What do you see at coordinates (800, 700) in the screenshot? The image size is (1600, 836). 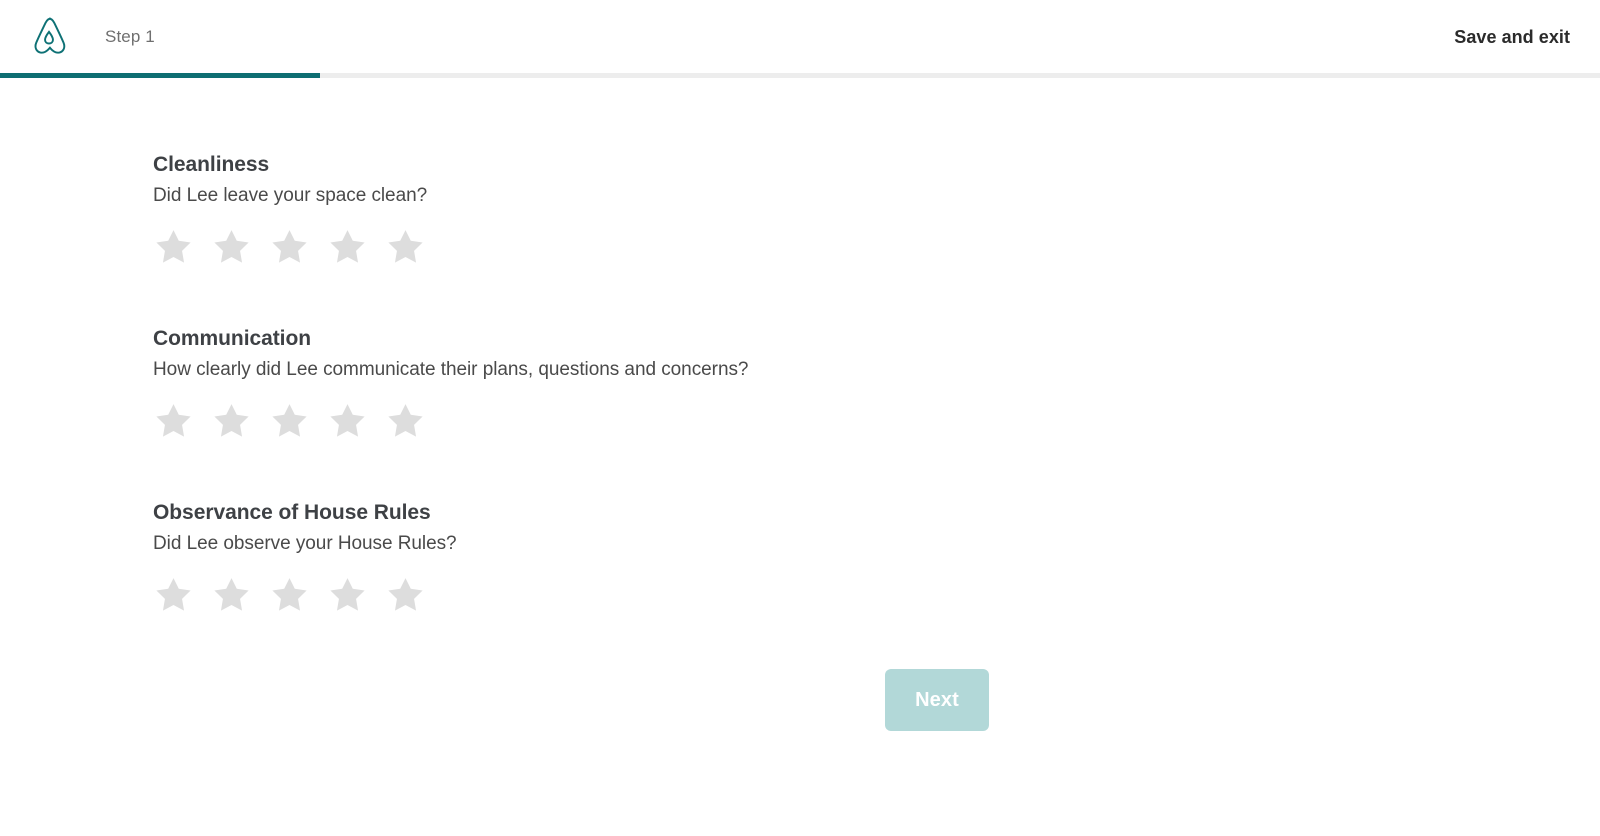 I see `form-footer: Next` at bounding box center [800, 700].